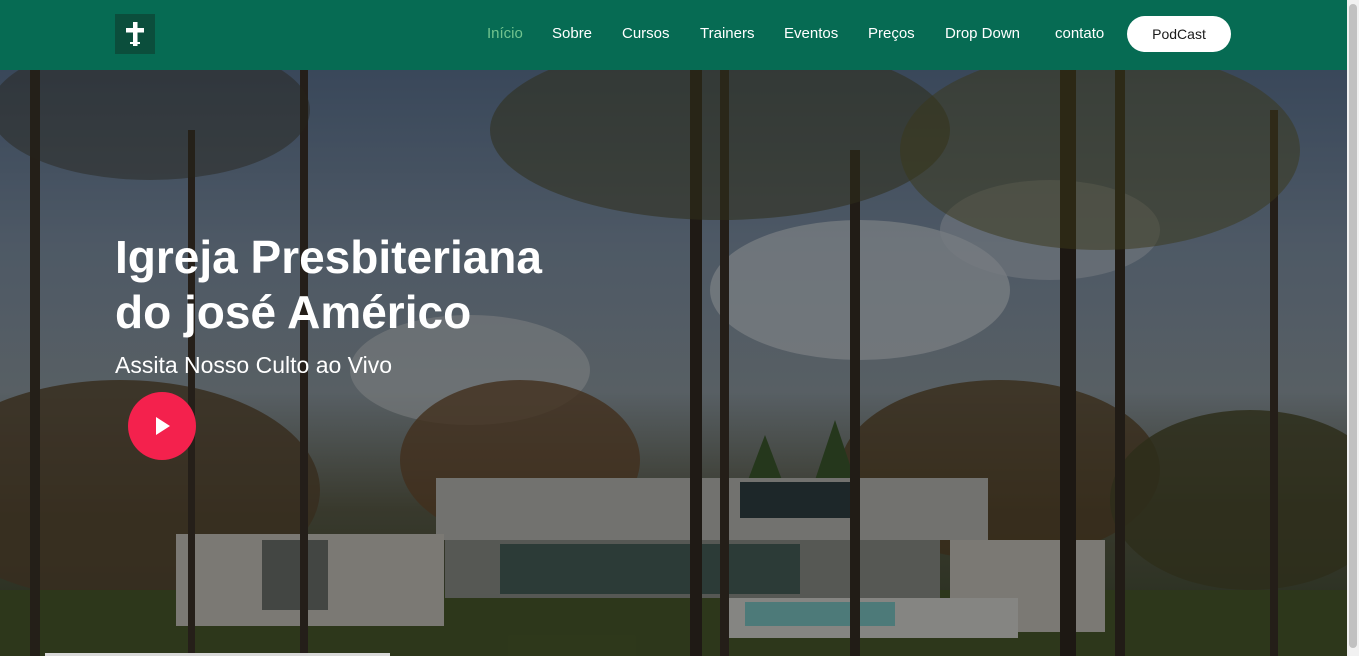 The width and height of the screenshot is (1359, 656). What do you see at coordinates (1179, 34) in the screenshot?
I see `podcast-button: PodCast` at bounding box center [1179, 34].